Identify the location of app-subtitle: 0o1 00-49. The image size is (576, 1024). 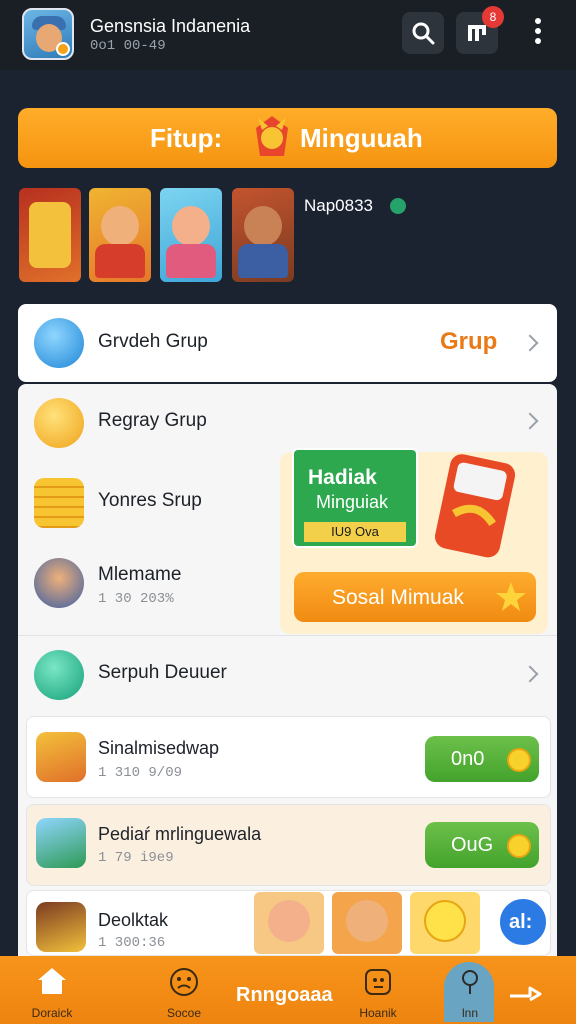
(128, 46).